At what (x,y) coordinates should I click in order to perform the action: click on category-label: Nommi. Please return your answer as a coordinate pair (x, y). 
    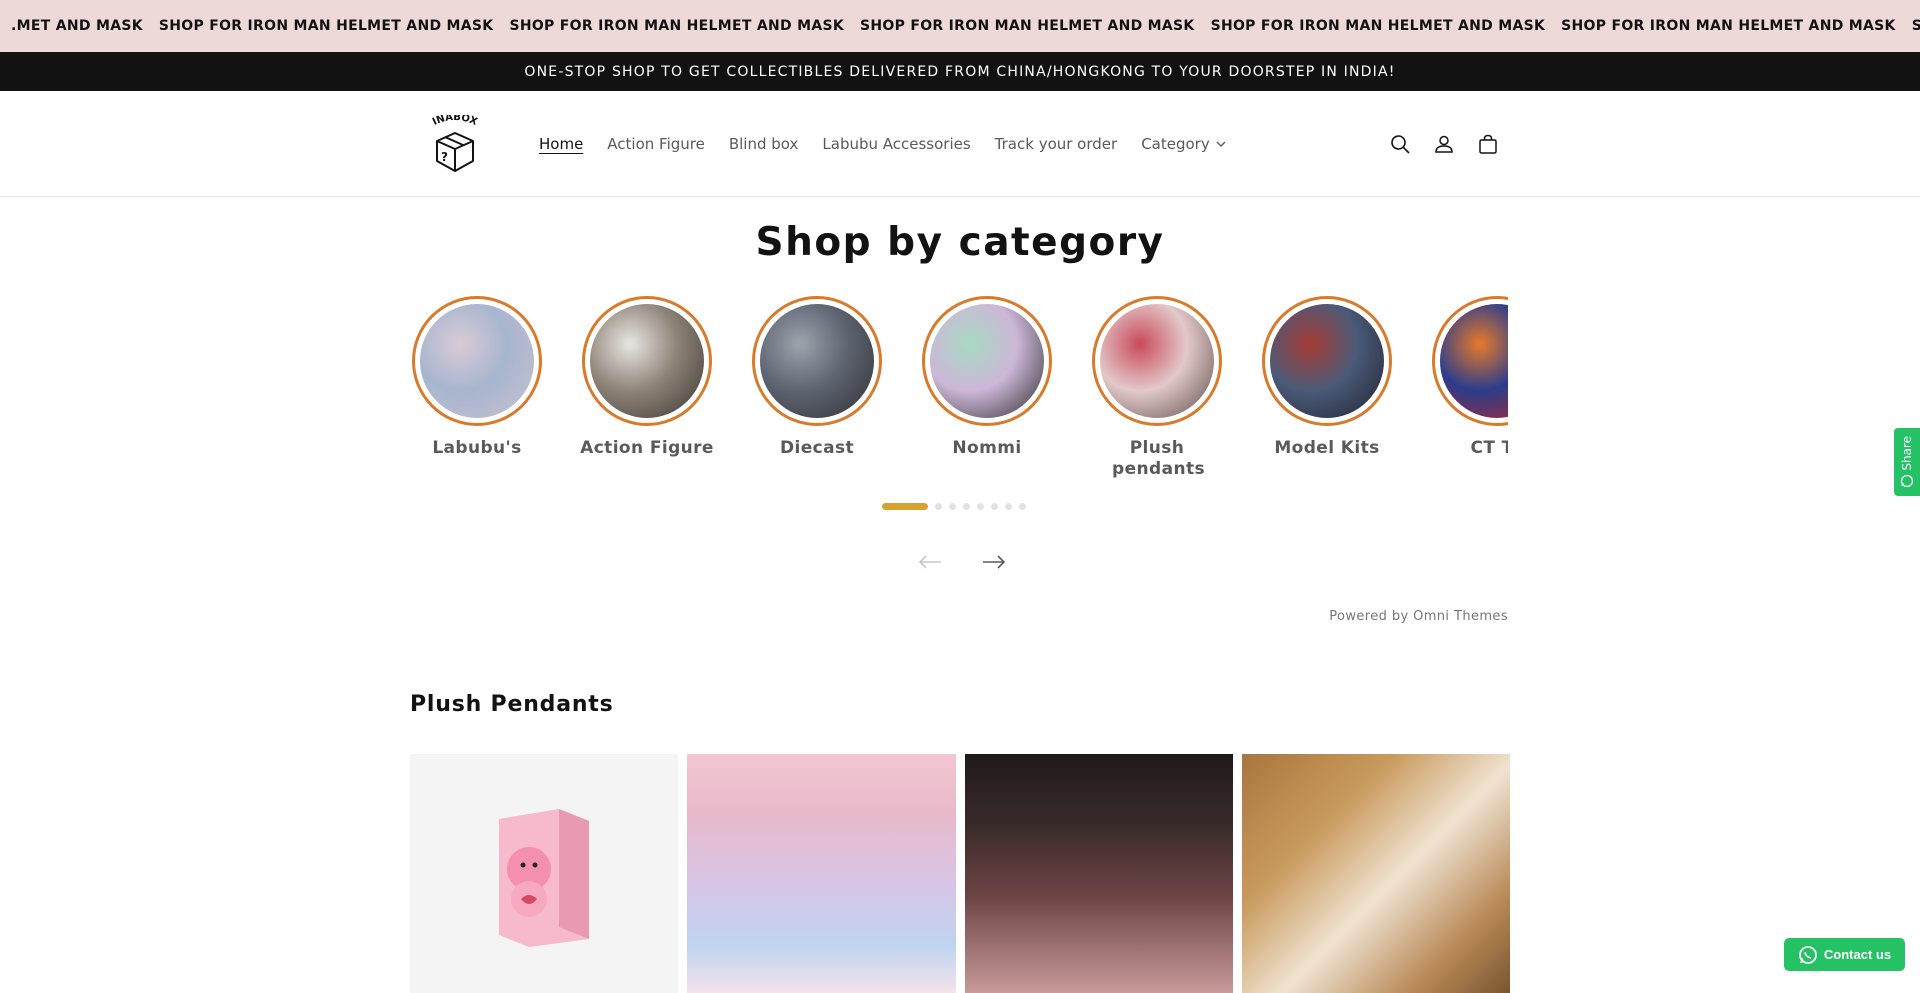
    Looking at the image, I should click on (987, 448).